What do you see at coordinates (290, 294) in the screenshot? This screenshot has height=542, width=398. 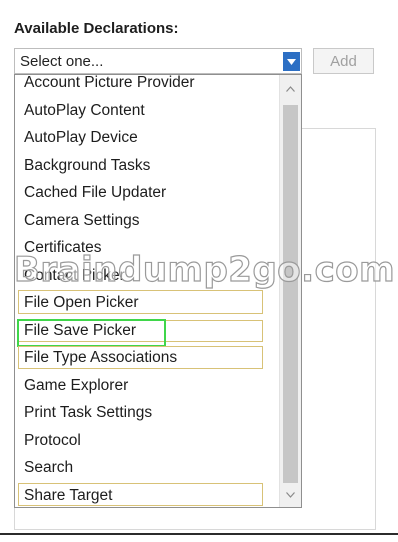 I see `scrollbar-thumb` at bounding box center [290, 294].